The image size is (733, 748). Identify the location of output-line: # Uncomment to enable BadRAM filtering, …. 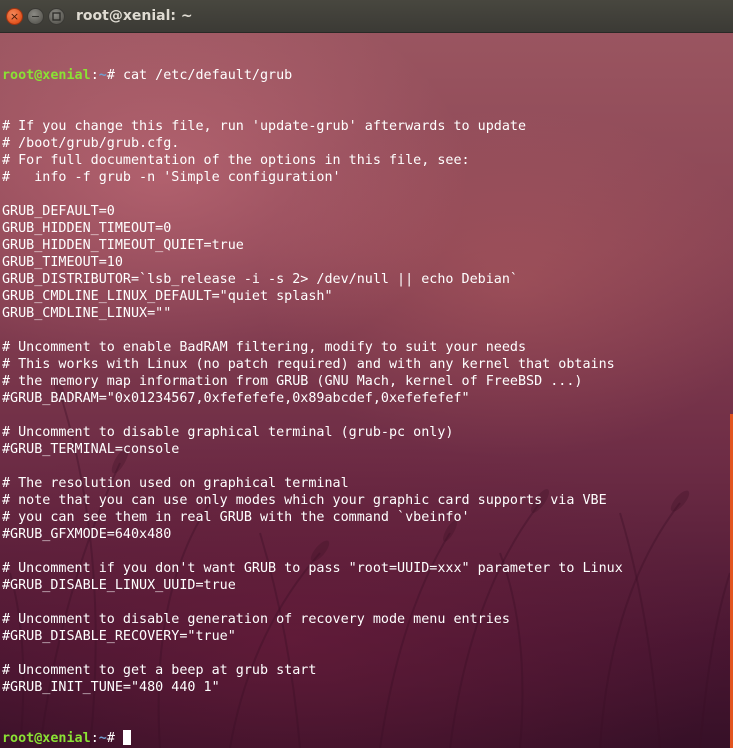
(264, 347).